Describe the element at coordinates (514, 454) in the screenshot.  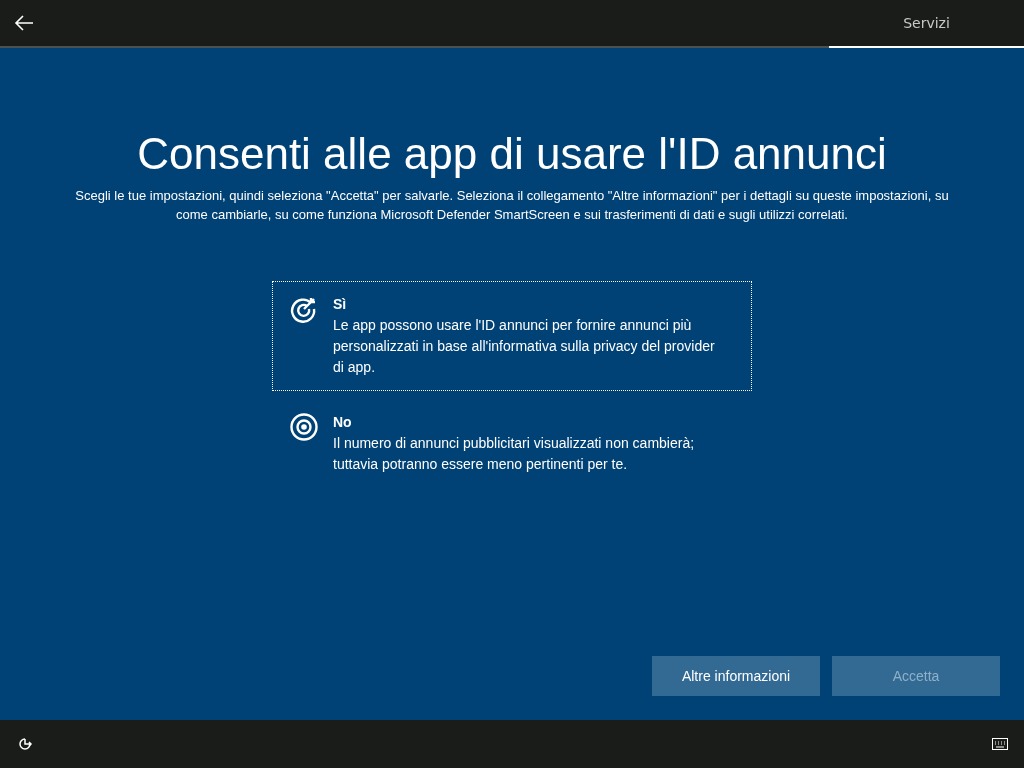
I see `option-description: Il numero di annunci pubblicitari visualizzati non cambierà; tuttavia potranno essere meno pertinenti per te.` at that location.